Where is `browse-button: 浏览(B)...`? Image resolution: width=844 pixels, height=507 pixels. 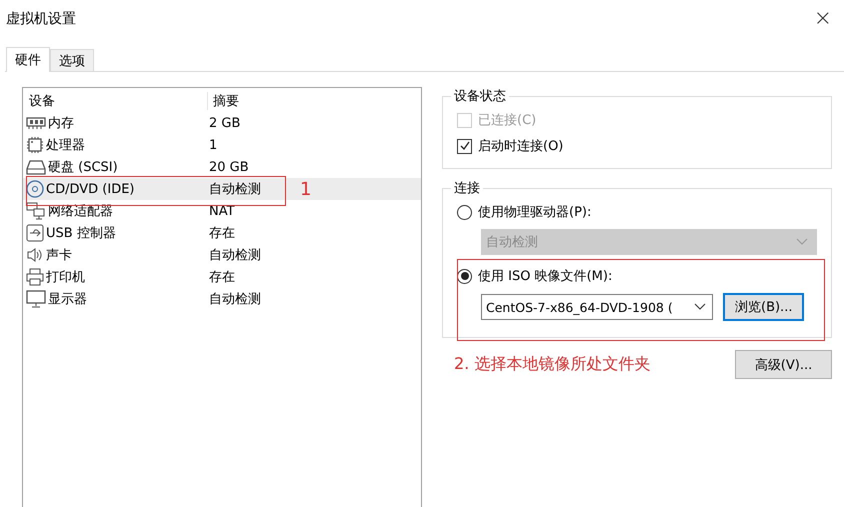 browse-button: 浏览(B)... is located at coordinates (763, 307).